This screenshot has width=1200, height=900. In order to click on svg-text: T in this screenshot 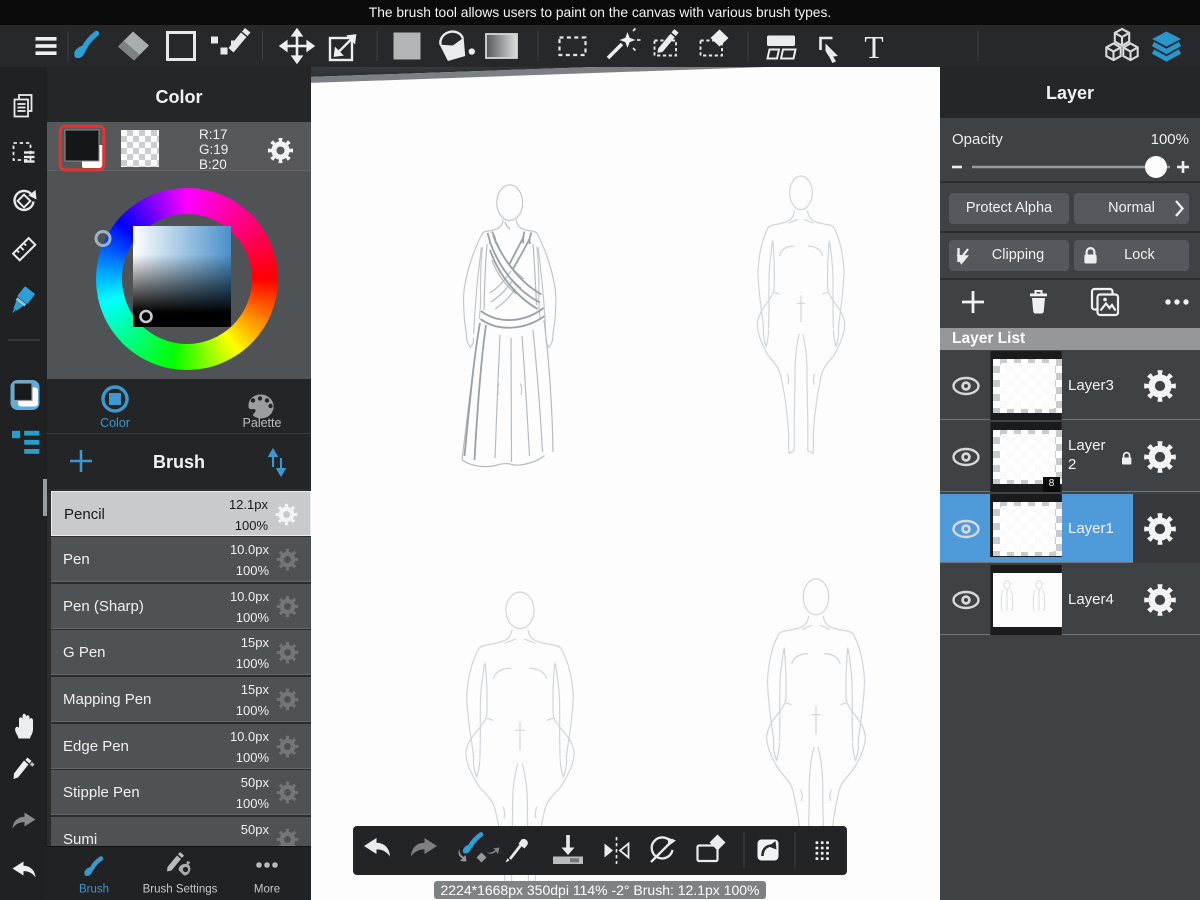, I will do `click(873, 47)`.